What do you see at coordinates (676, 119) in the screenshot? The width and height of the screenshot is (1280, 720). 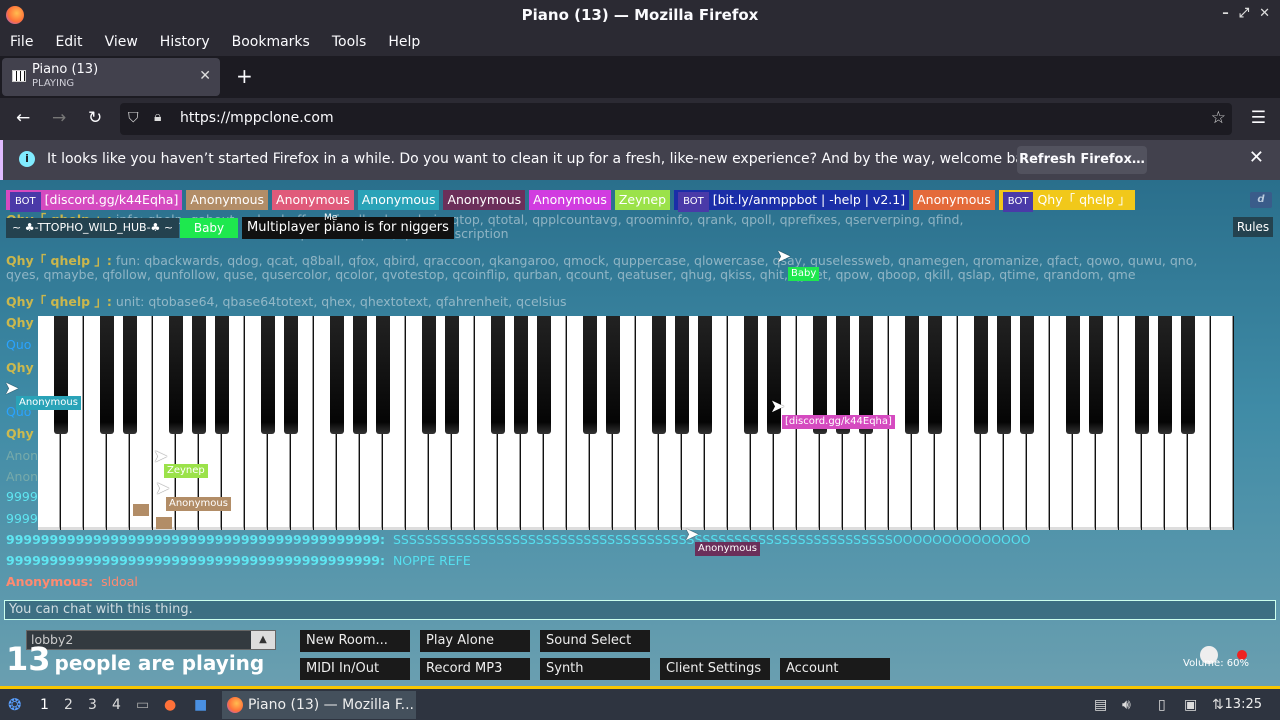 I see `address-bar: ⛉ 🔒︎ https://mppclone.com ☆` at bounding box center [676, 119].